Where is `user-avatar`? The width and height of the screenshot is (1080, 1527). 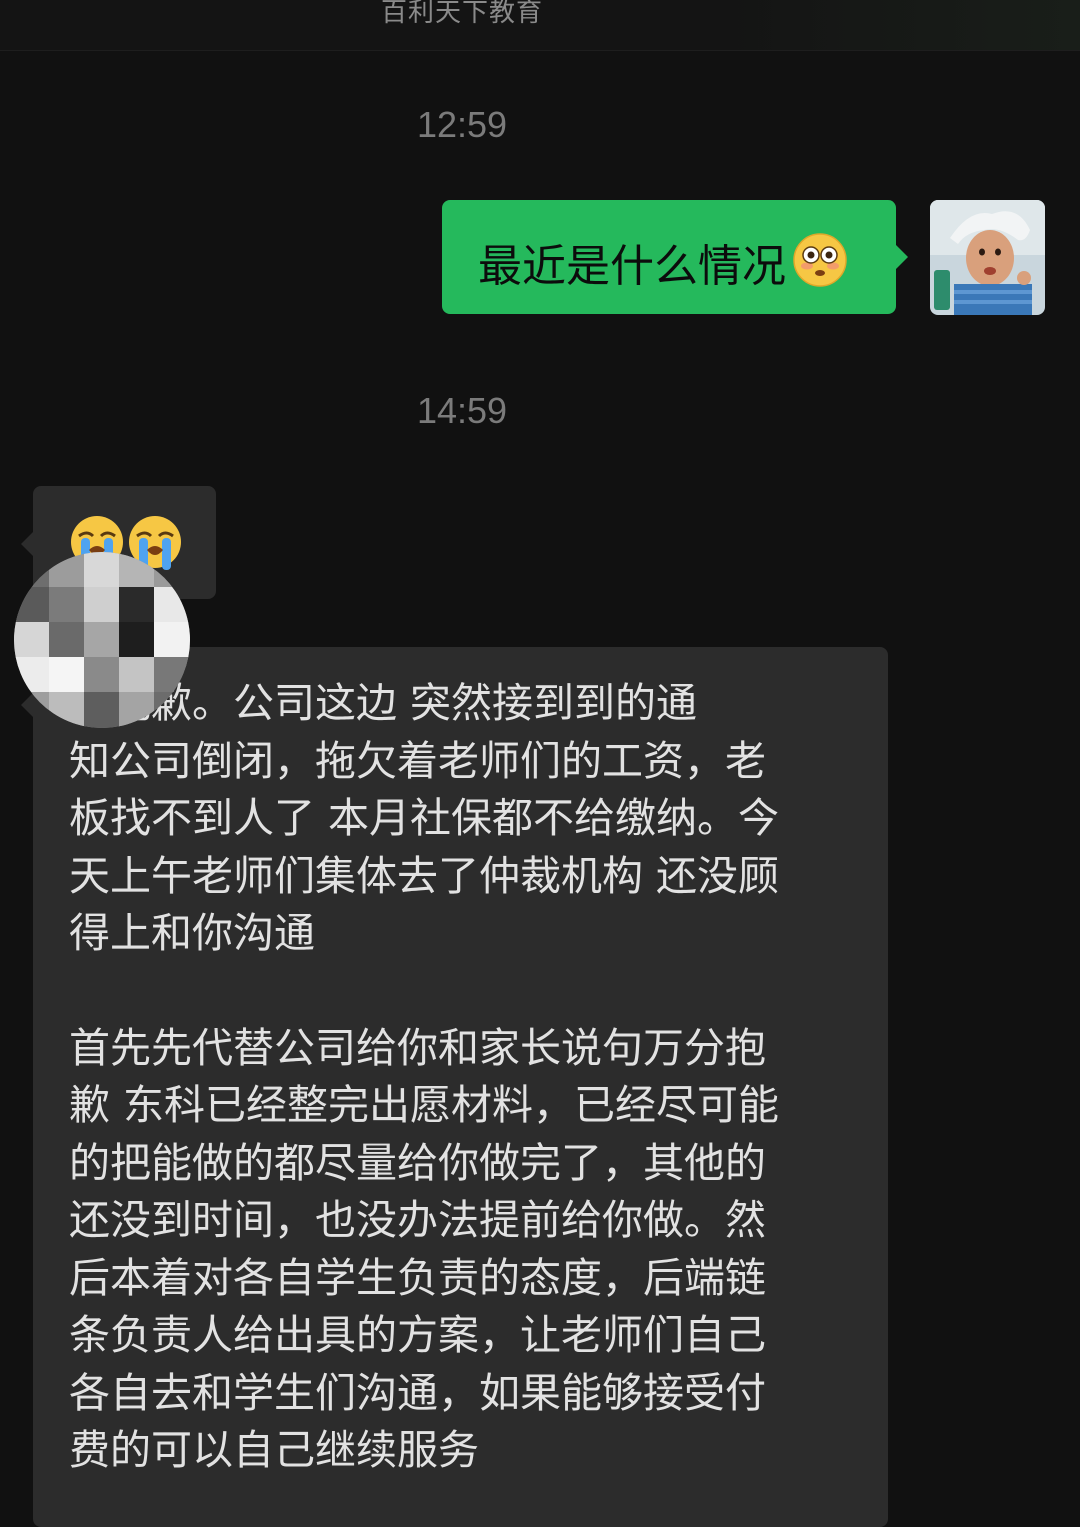 user-avatar is located at coordinates (987, 257).